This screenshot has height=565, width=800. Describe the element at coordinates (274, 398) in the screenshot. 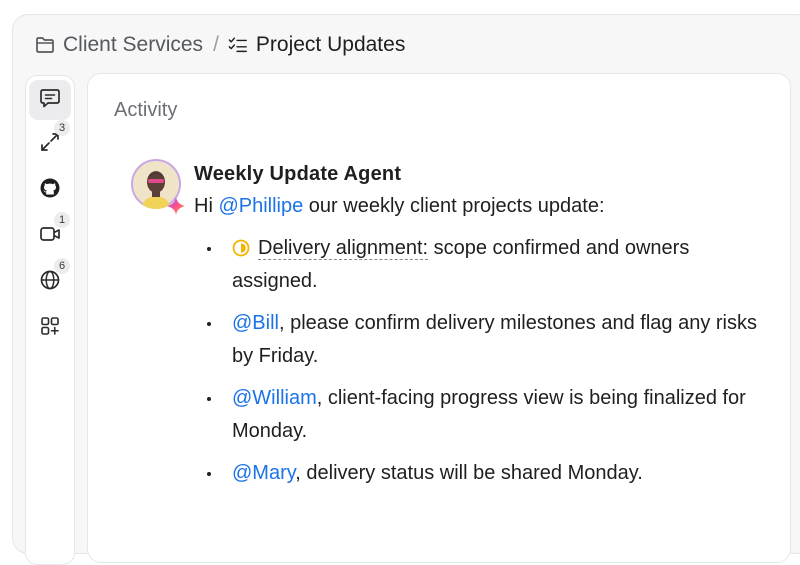

I see `mention-link: @William` at that location.